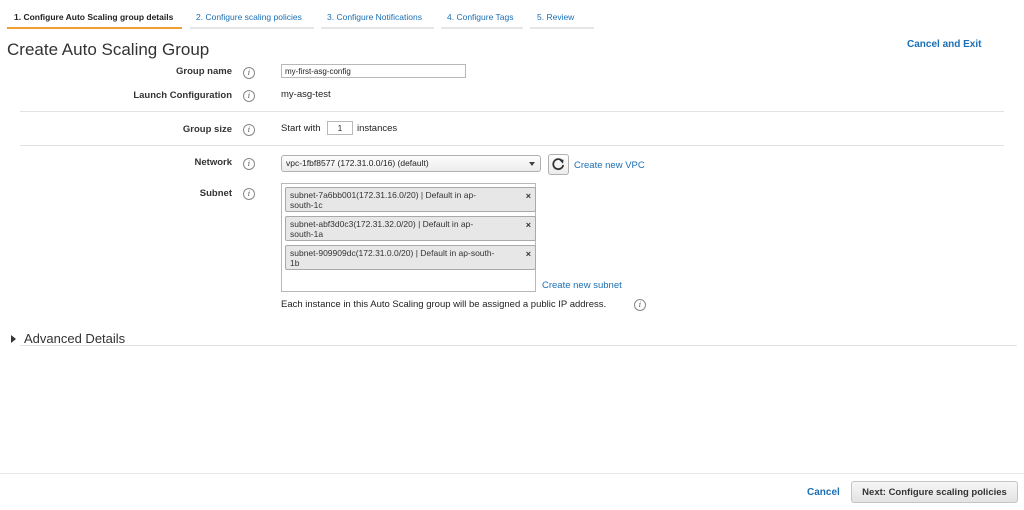 This screenshot has height=510, width=1024. Describe the element at coordinates (934, 492) in the screenshot. I see `next-configure-scaling-policies-button: Next: Configure scaling policies` at that location.